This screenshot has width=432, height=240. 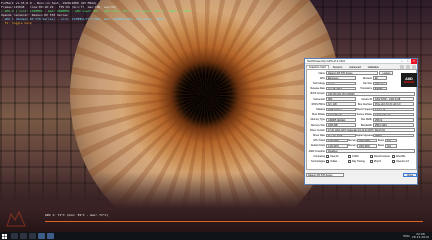 What do you see at coordinates (361, 174) in the screenshot?
I see `gpuz-footer: Radeon RX 570 Series Close` at bounding box center [361, 174].